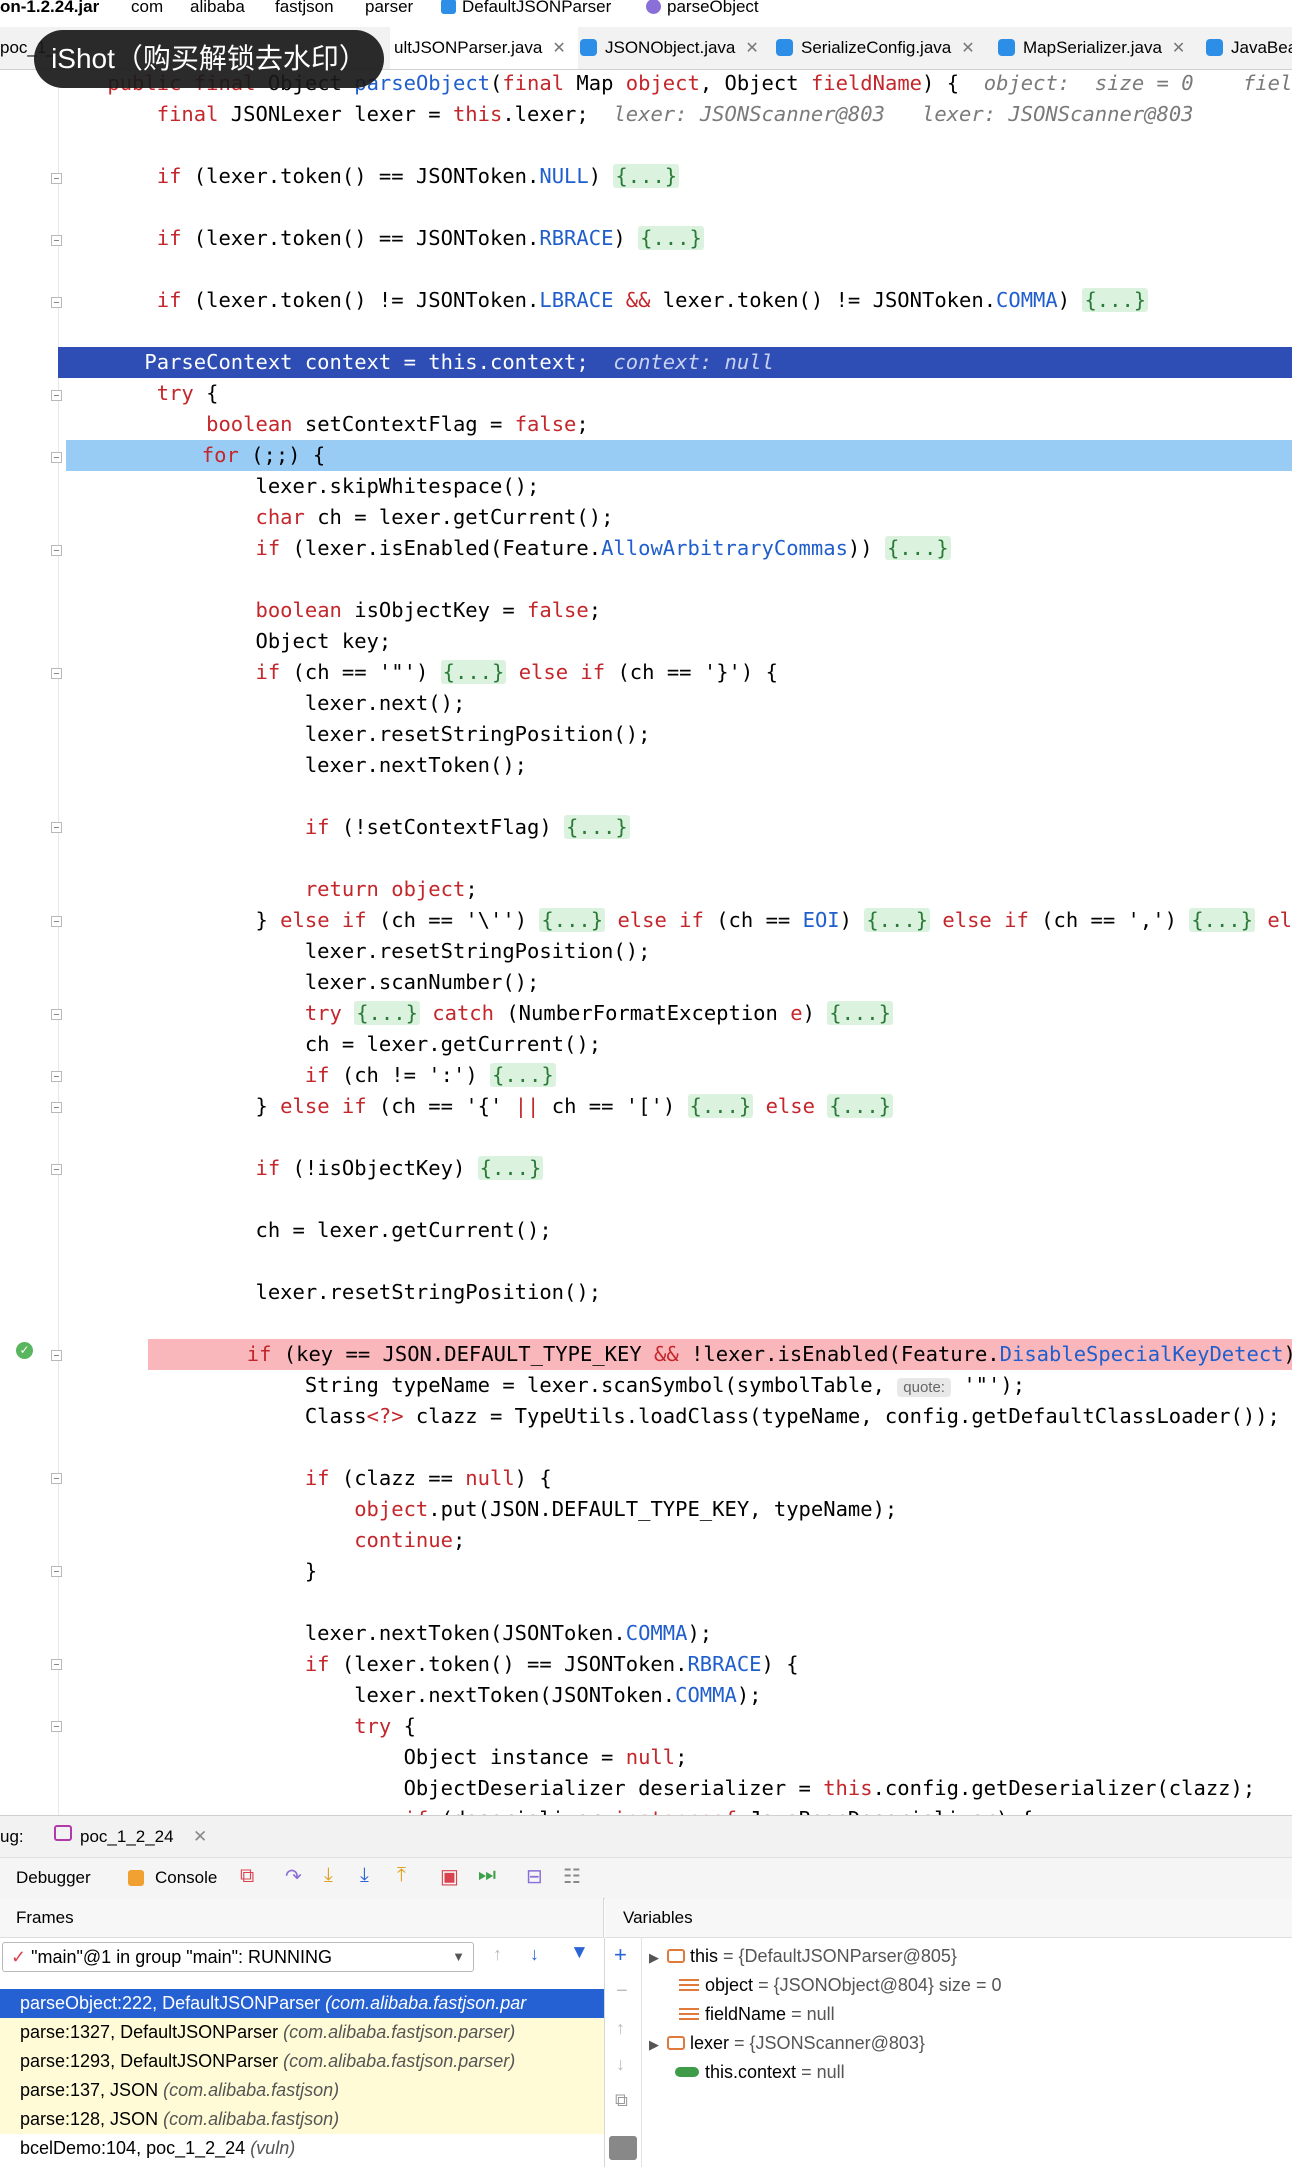 This screenshot has width=1292, height=2167. Describe the element at coordinates (12, 1836) in the screenshot. I see `debug-label: ug:` at that location.